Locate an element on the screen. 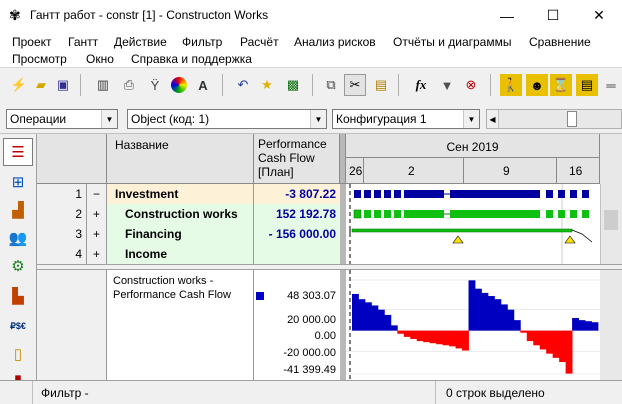 The height and width of the screenshot is (404, 622). color-wheel-icon is located at coordinates (179, 85).